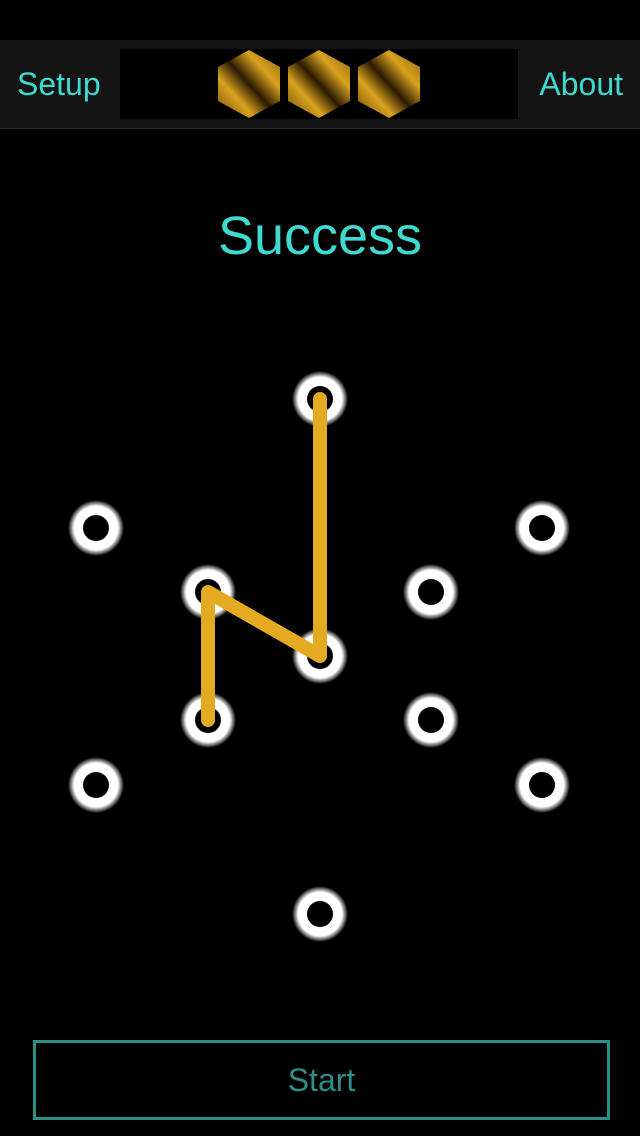 The height and width of the screenshot is (1136, 640). I want to click on start-button: Start, so click(321, 1080).